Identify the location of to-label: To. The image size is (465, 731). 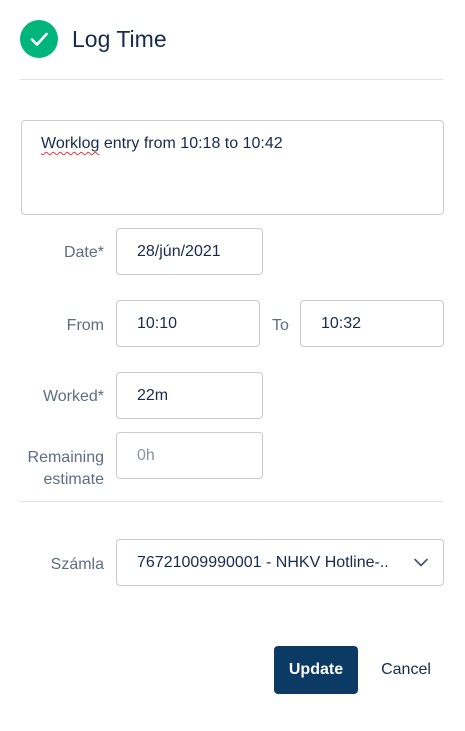
(280, 325).